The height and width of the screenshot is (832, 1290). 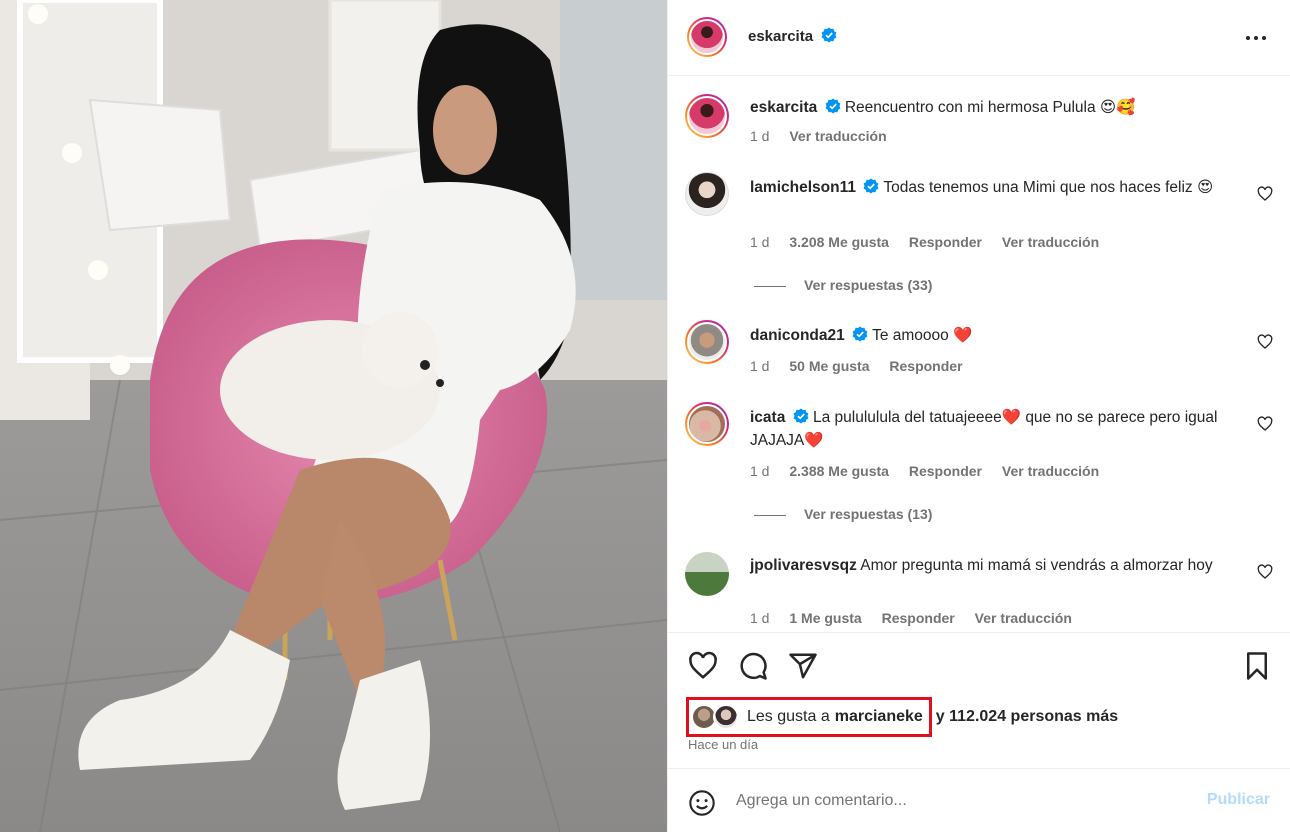 What do you see at coordinates (1238, 800) in the screenshot?
I see `publish-button: Publicar` at bounding box center [1238, 800].